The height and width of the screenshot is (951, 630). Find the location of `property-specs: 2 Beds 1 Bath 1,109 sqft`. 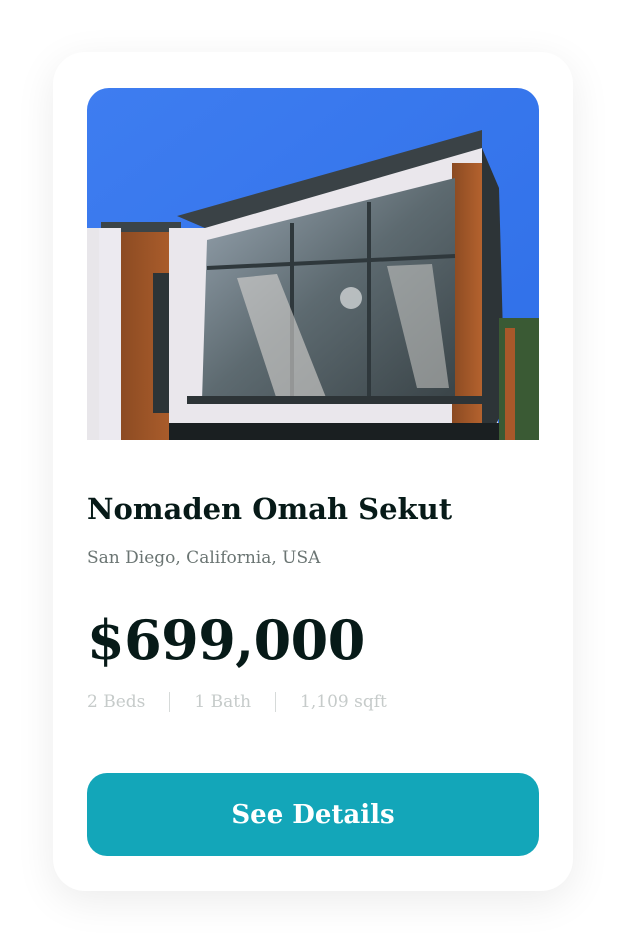

property-specs: 2 Beds 1 Bath 1,109 sqft is located at coordinates (237, 702).